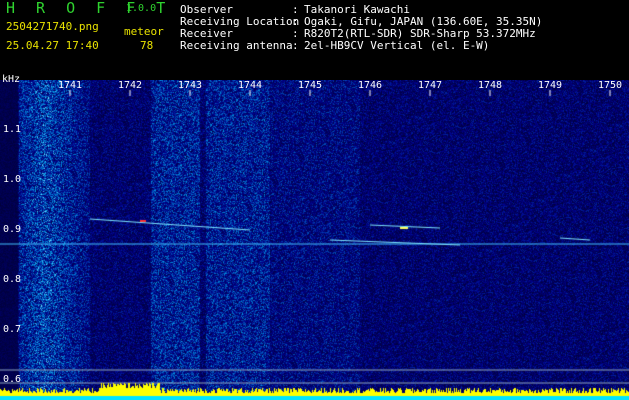 This screenshot has width=629, height=400. What do you see at coordinates (12, 179) in the screenshot?
I see `y-tick-label: 1.0` at bounding box center [12, 179].